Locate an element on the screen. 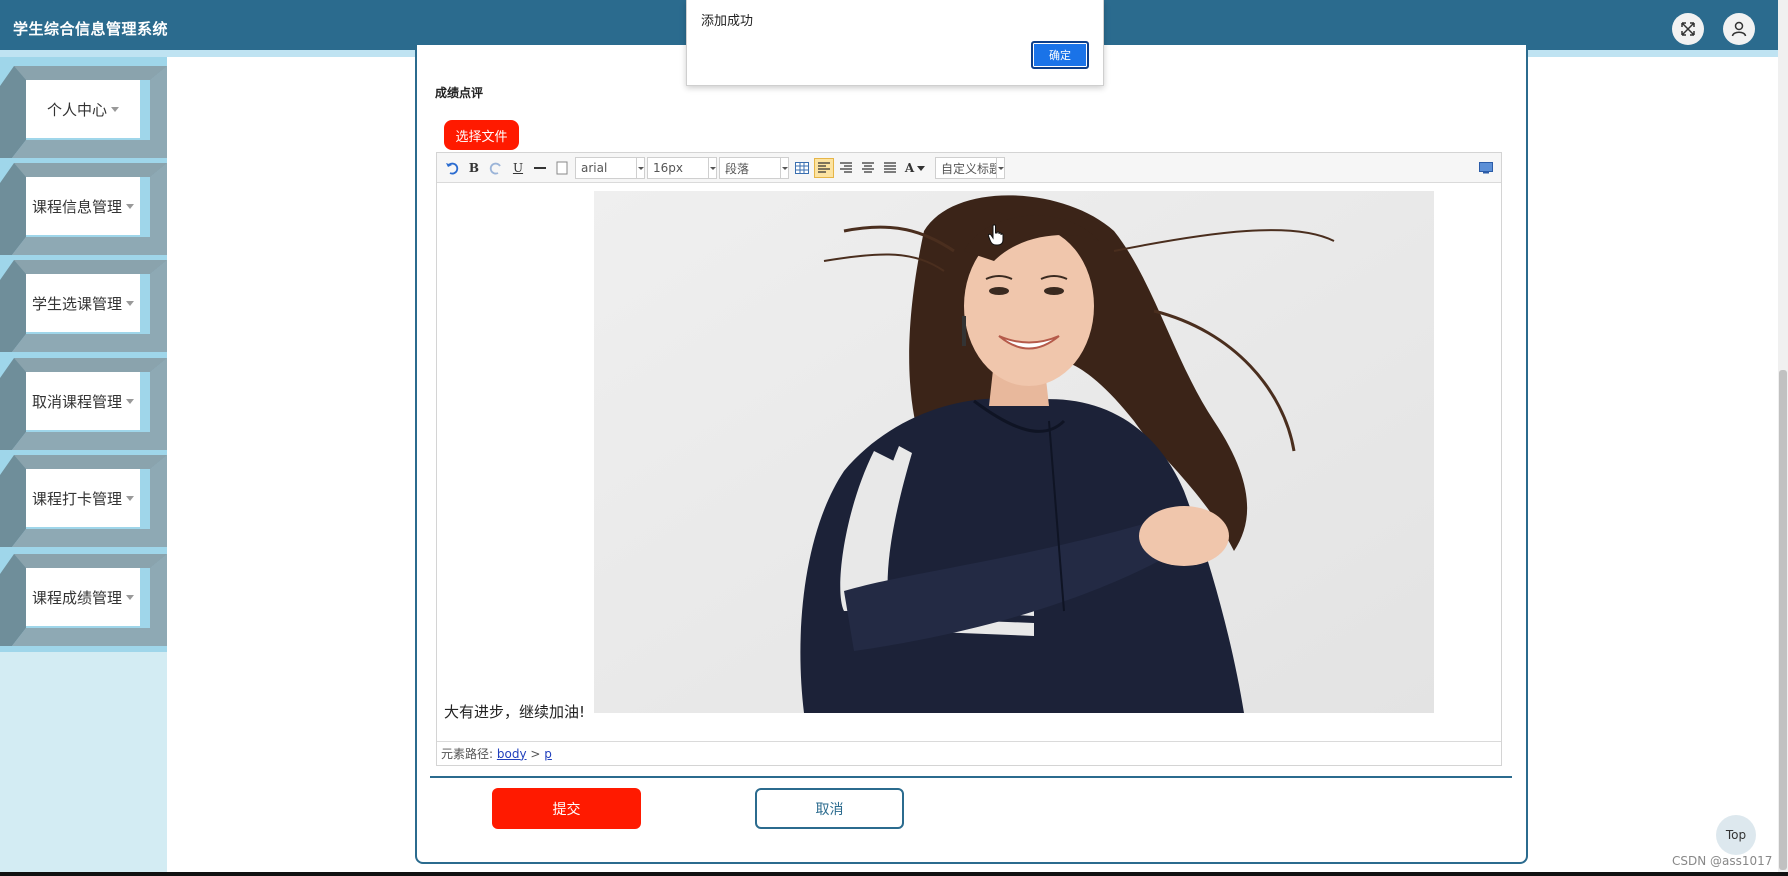  sidebar-item-course-grades: 课程成绩管理 is located at coordinates (83, 600).